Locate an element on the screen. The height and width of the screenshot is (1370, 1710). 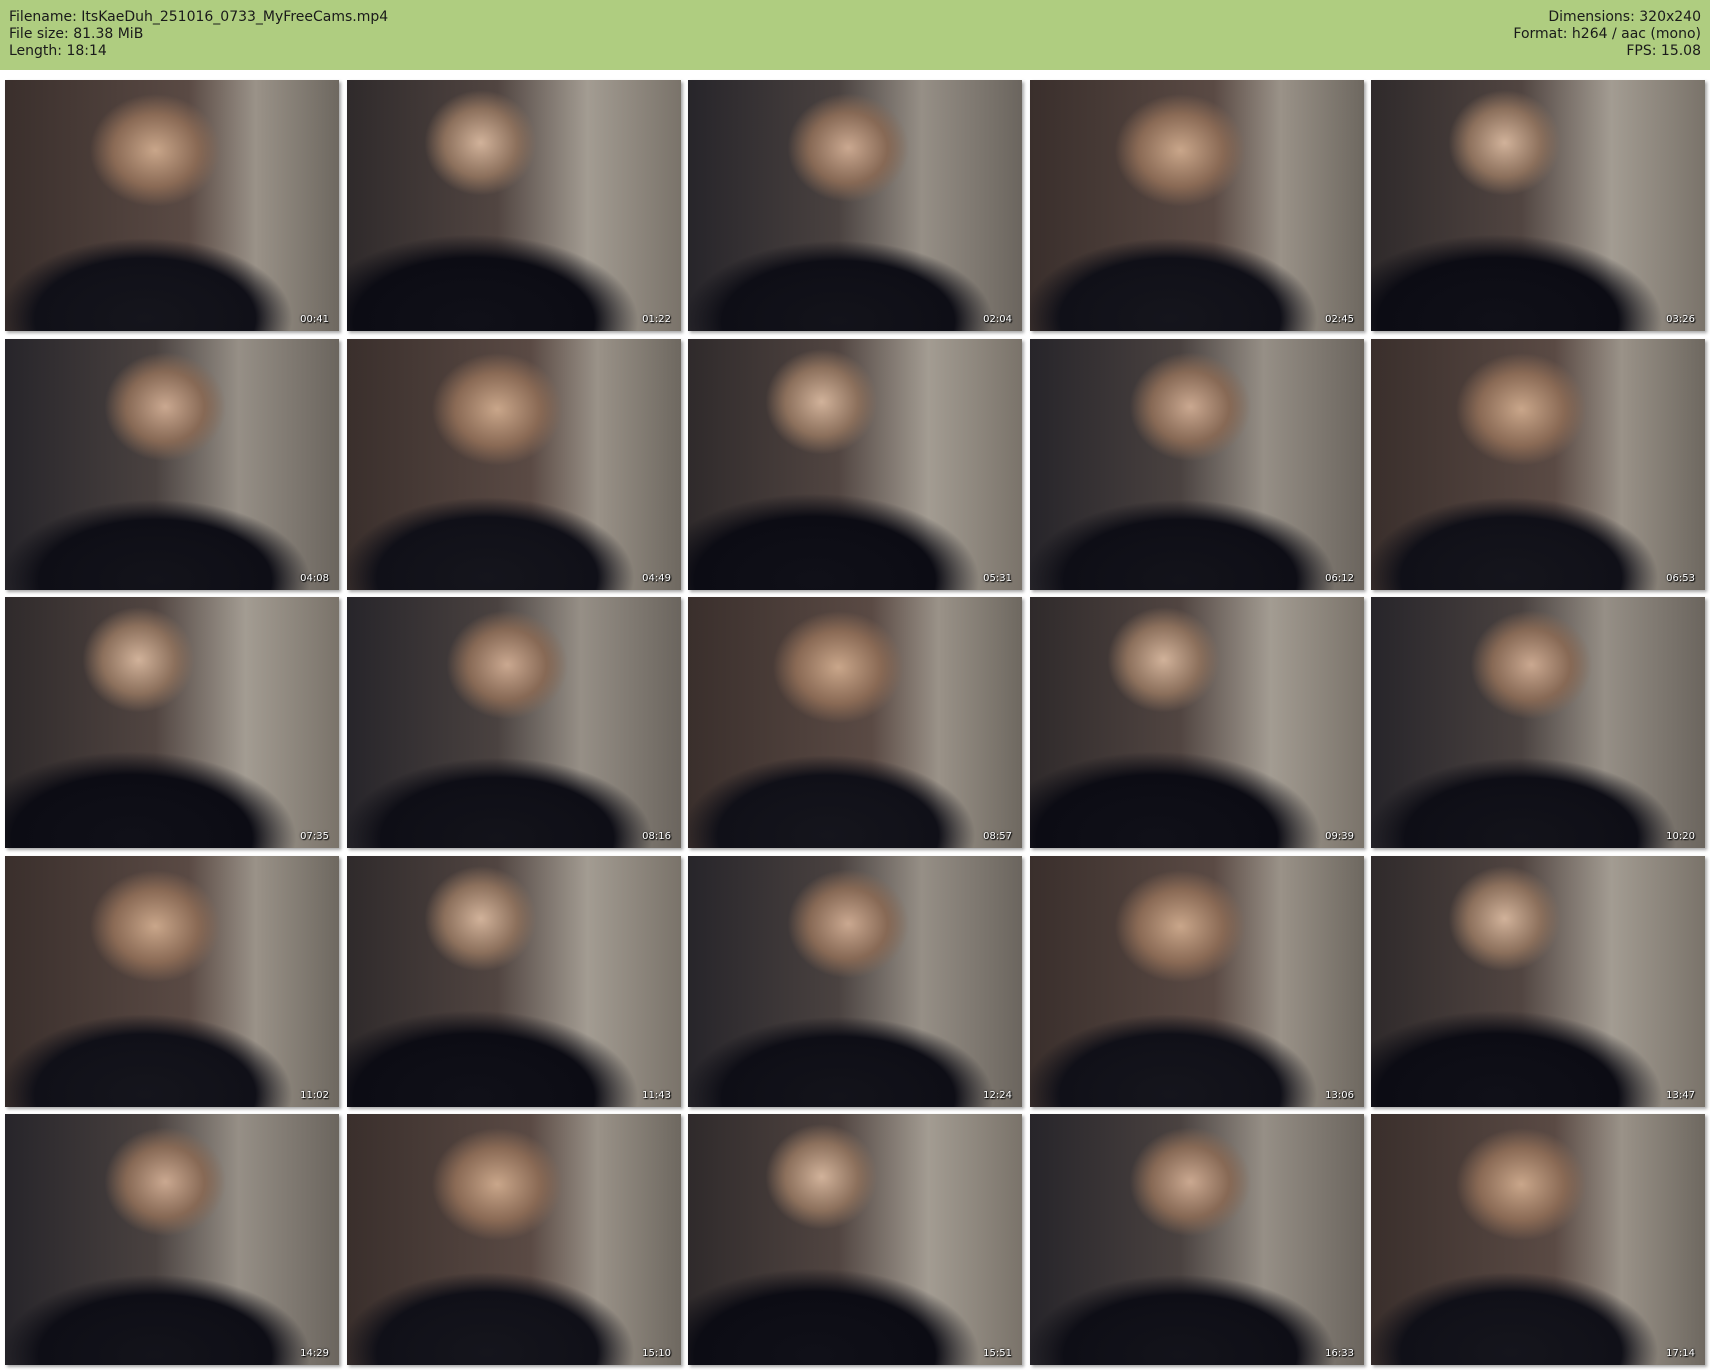
video-thumbnail: 14:29 is located at coordinates (172, 1239).